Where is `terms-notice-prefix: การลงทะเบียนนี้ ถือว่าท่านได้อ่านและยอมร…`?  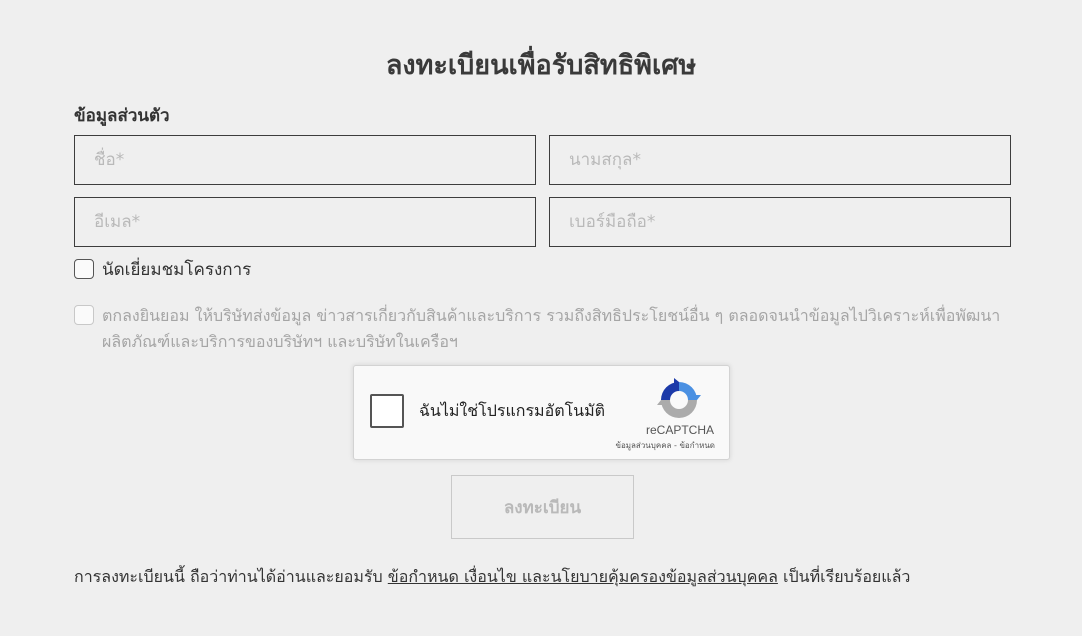
terms-notice-prefix: การลงทะเบียนนี้ ถือว่าท่านได้อ่านและยอมร… is located at coordinates (228, 576).